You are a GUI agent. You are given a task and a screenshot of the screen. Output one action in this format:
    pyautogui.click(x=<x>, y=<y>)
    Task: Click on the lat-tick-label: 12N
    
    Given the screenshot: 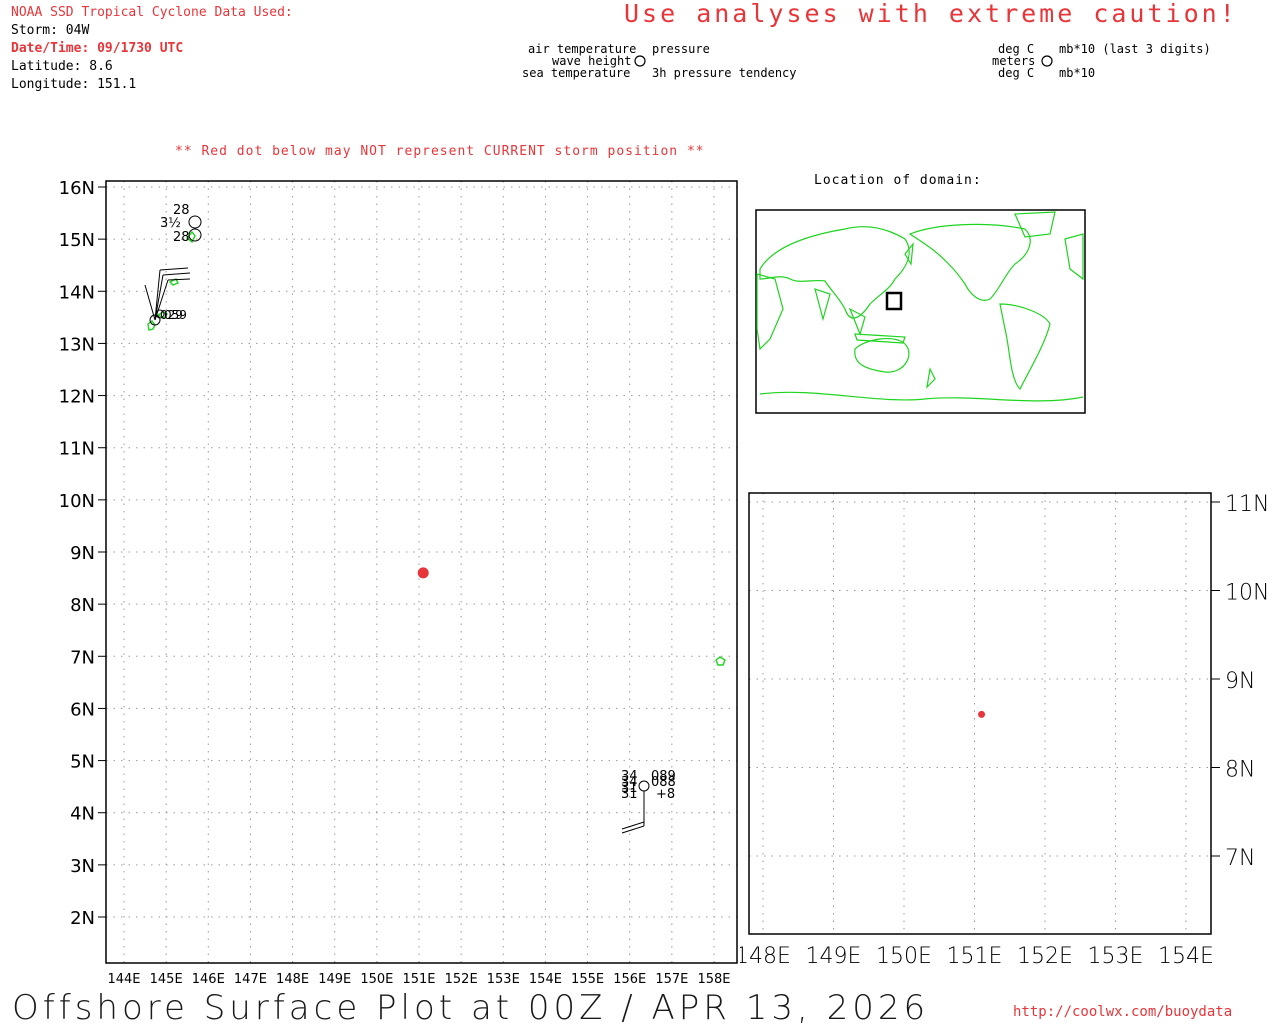 What is the action you would take?
    pyautogui.click(x=77, y=397)
    